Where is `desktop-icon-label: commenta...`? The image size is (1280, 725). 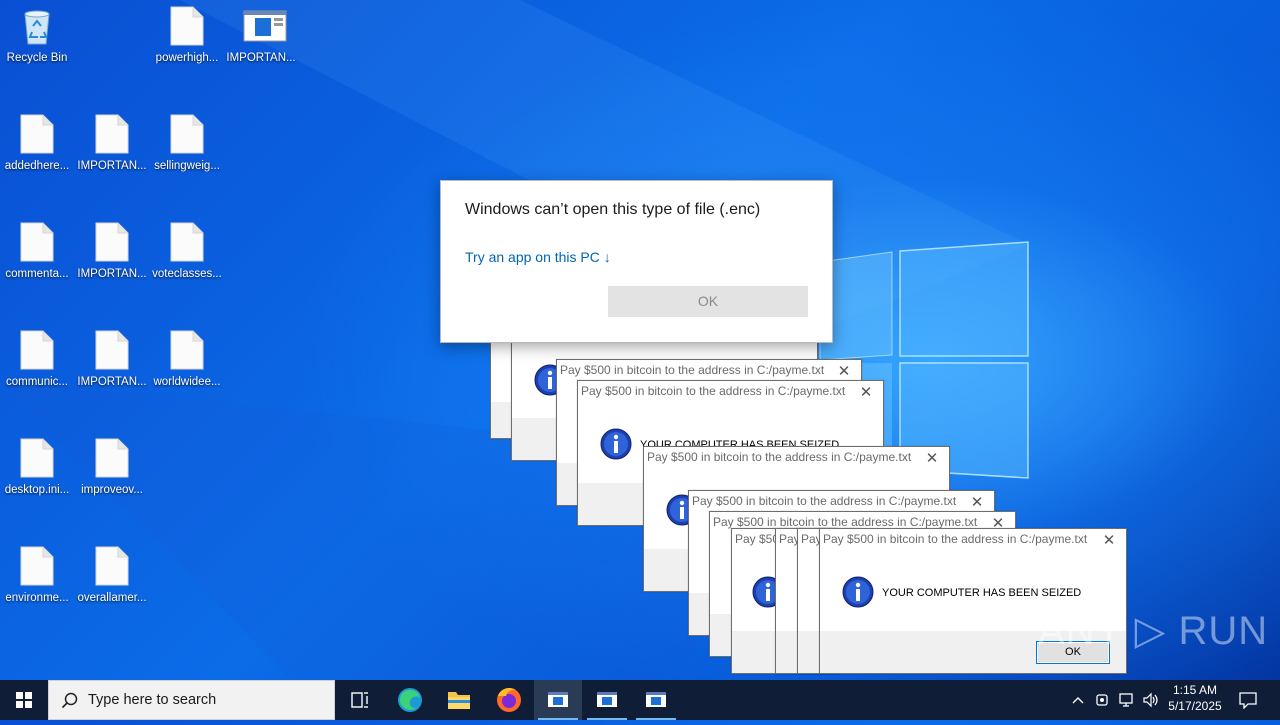
desktop-icon-label: commenta... is located at coordinates (37, 274).